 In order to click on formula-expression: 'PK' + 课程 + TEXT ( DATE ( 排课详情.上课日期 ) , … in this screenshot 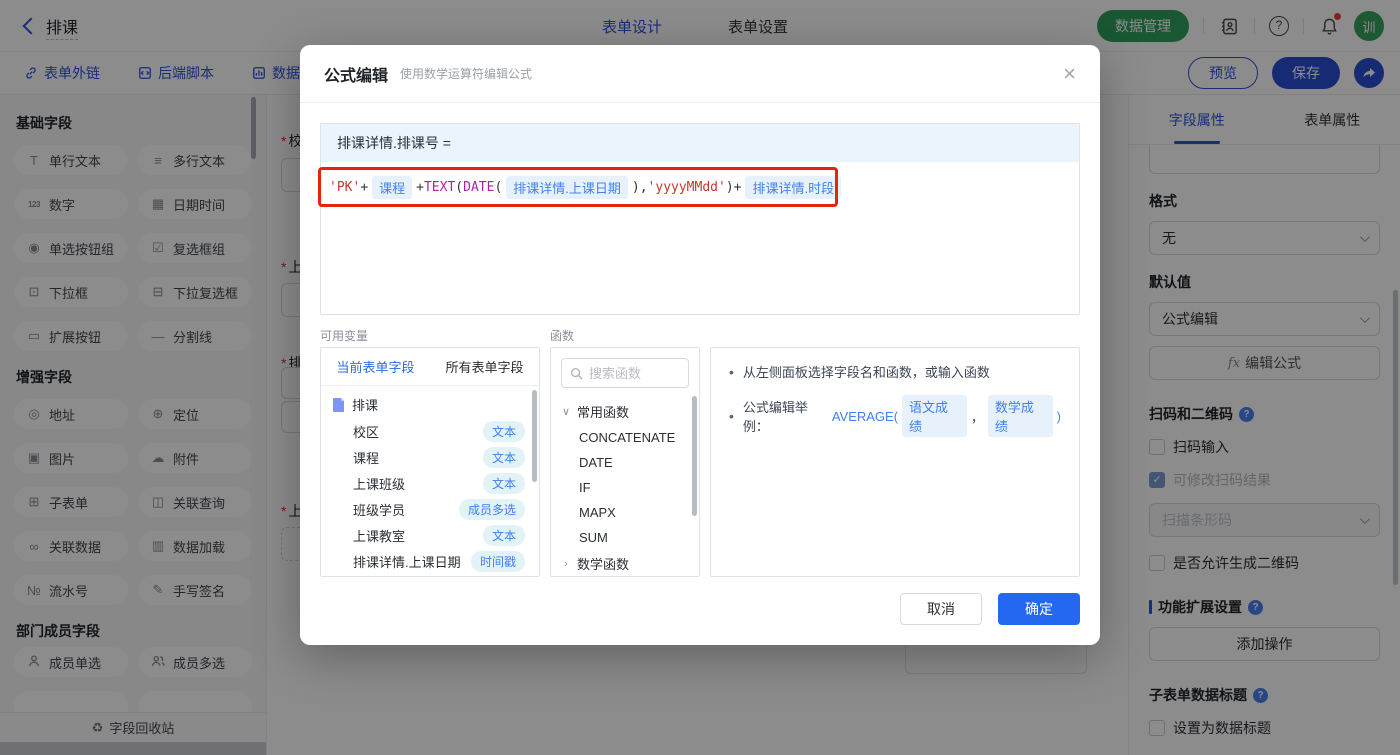, I will do `click(587, 187)`.